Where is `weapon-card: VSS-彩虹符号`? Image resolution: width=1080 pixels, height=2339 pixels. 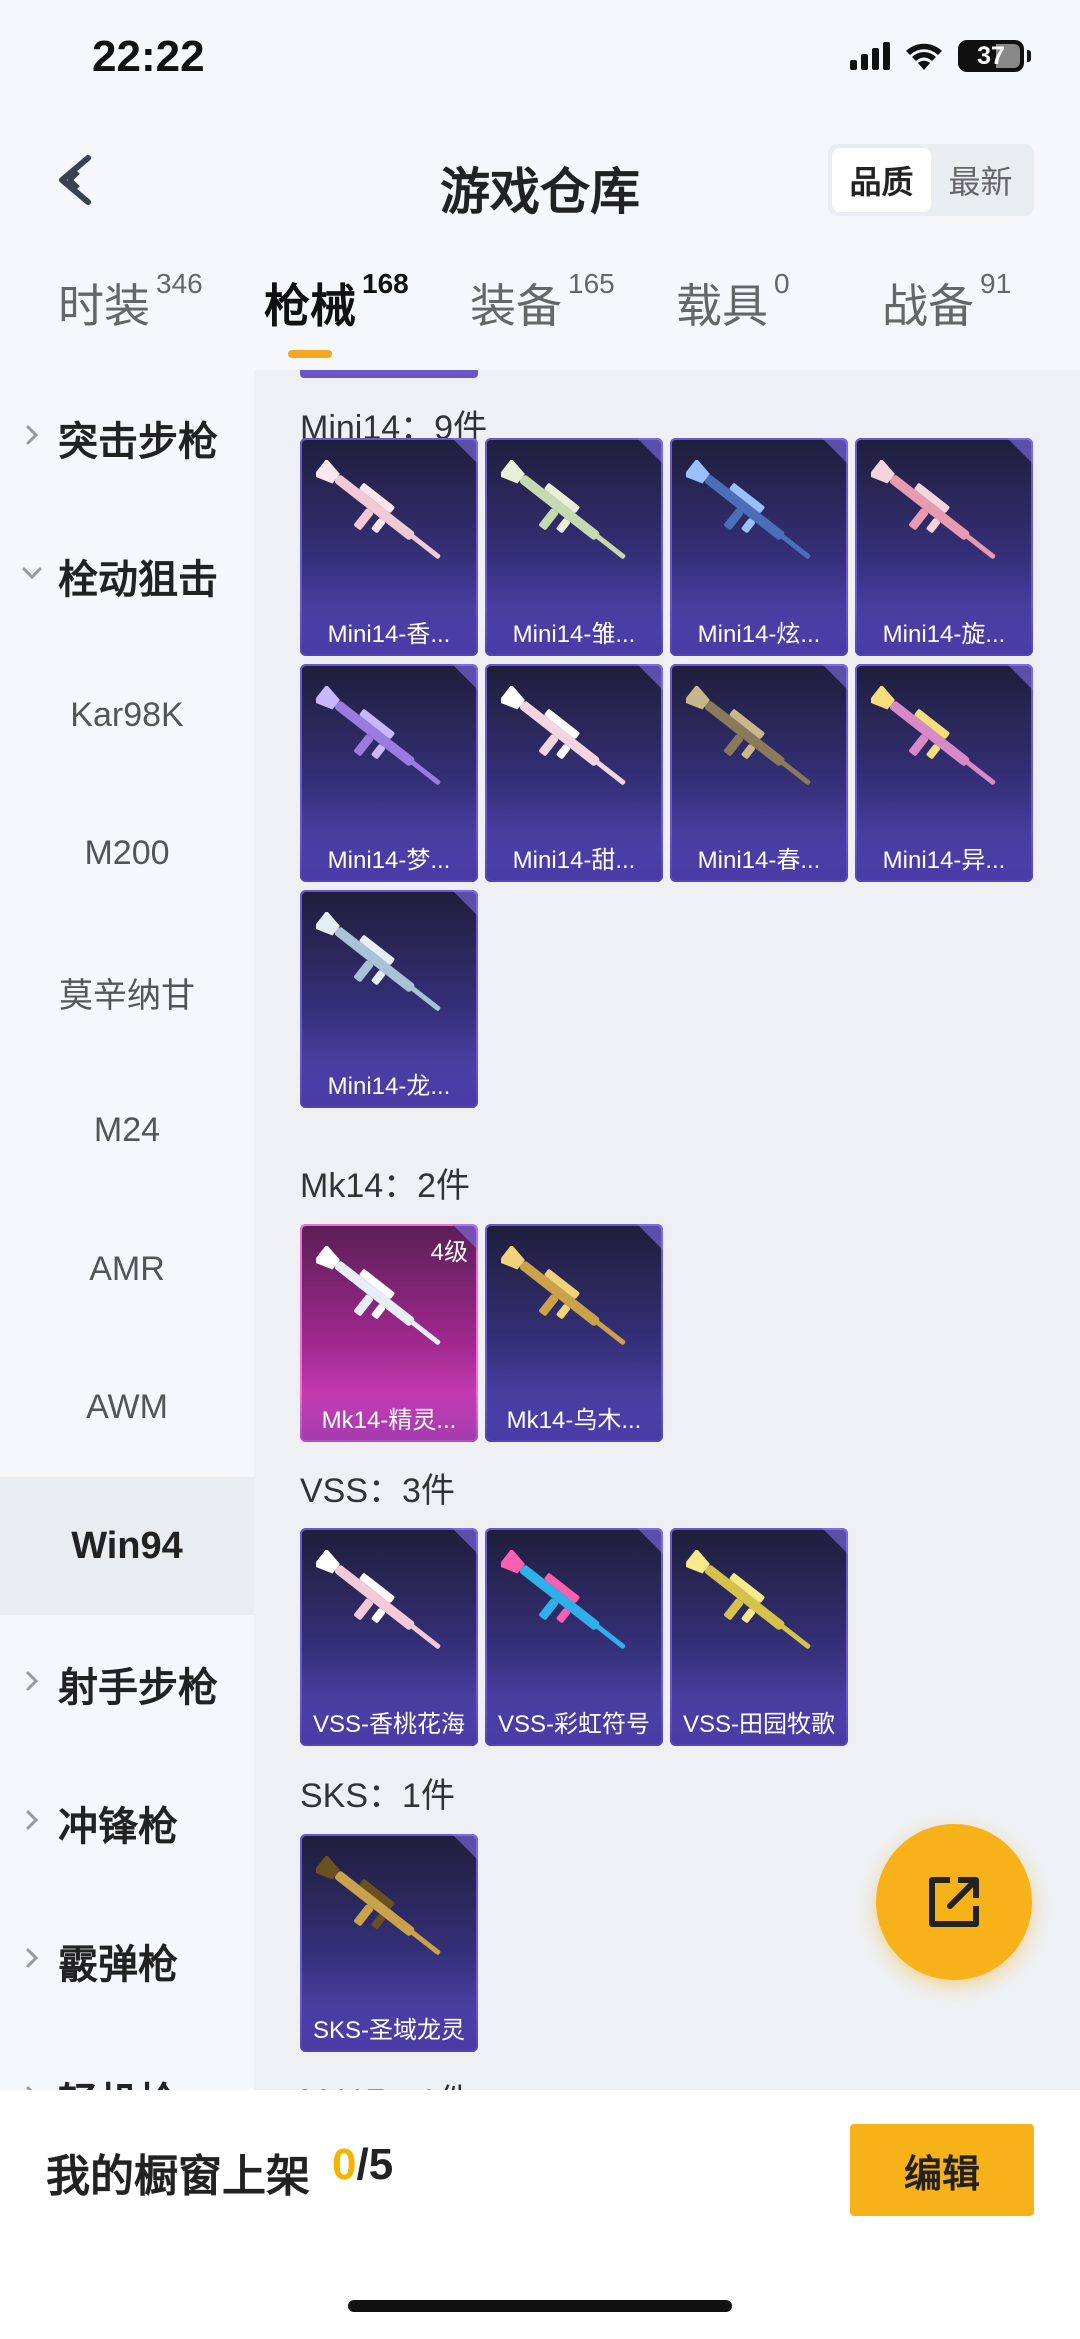 weapon-card: VSS-彩虹符号 is located at coordinates (574, 1637).